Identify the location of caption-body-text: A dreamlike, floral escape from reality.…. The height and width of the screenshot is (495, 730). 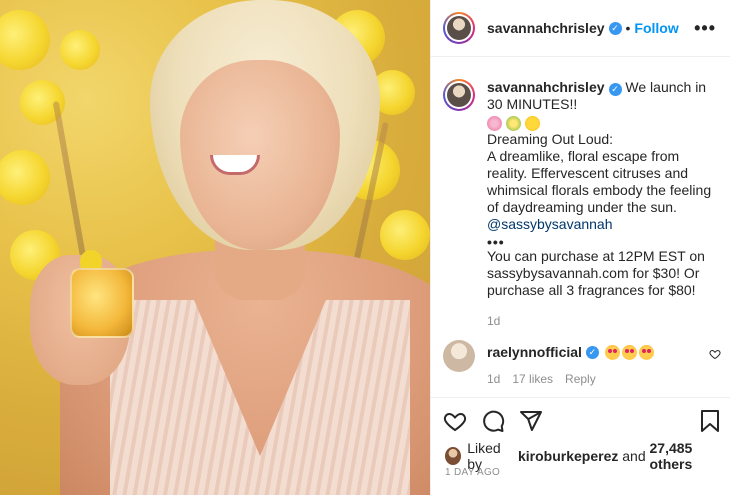
(599, 181).